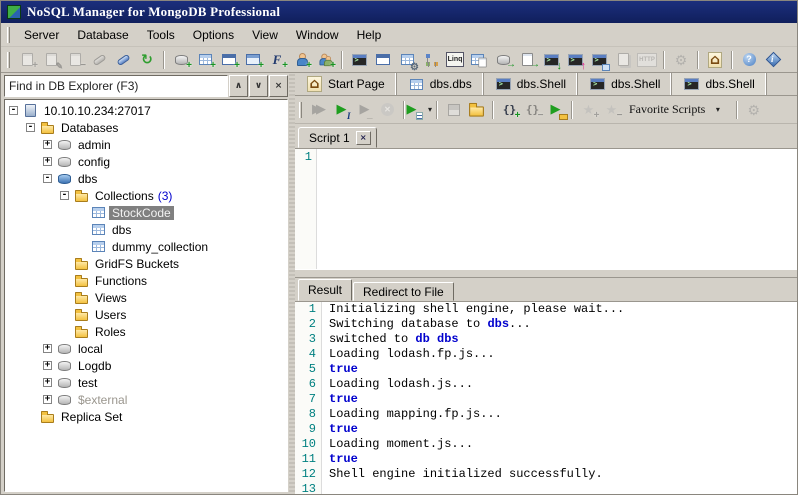 This screenshot has height=495, width=798. What do you see at coordinates (51, 60) in the screenshot?
I see `register-server-edit-button: ✎` at bounding box center [51, 60].